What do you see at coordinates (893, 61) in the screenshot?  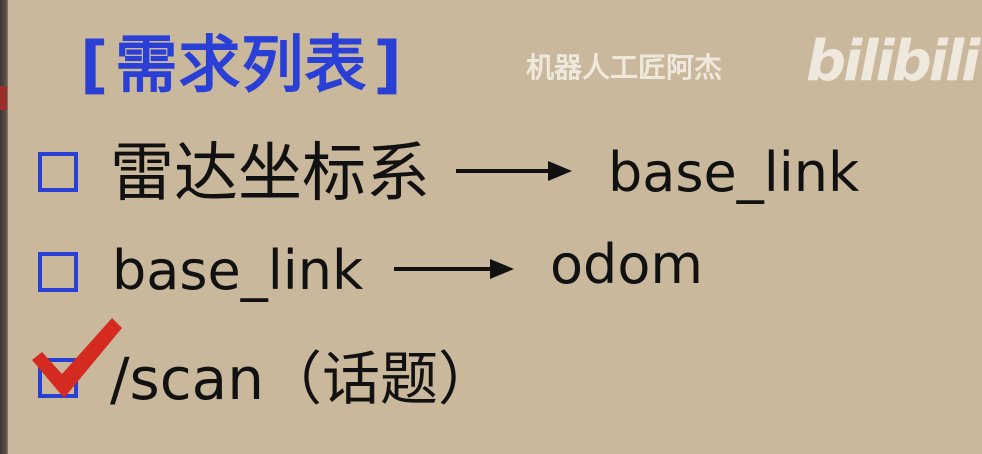 I see `bilibili-logo: bilibili` at bounding box center [893, 61].